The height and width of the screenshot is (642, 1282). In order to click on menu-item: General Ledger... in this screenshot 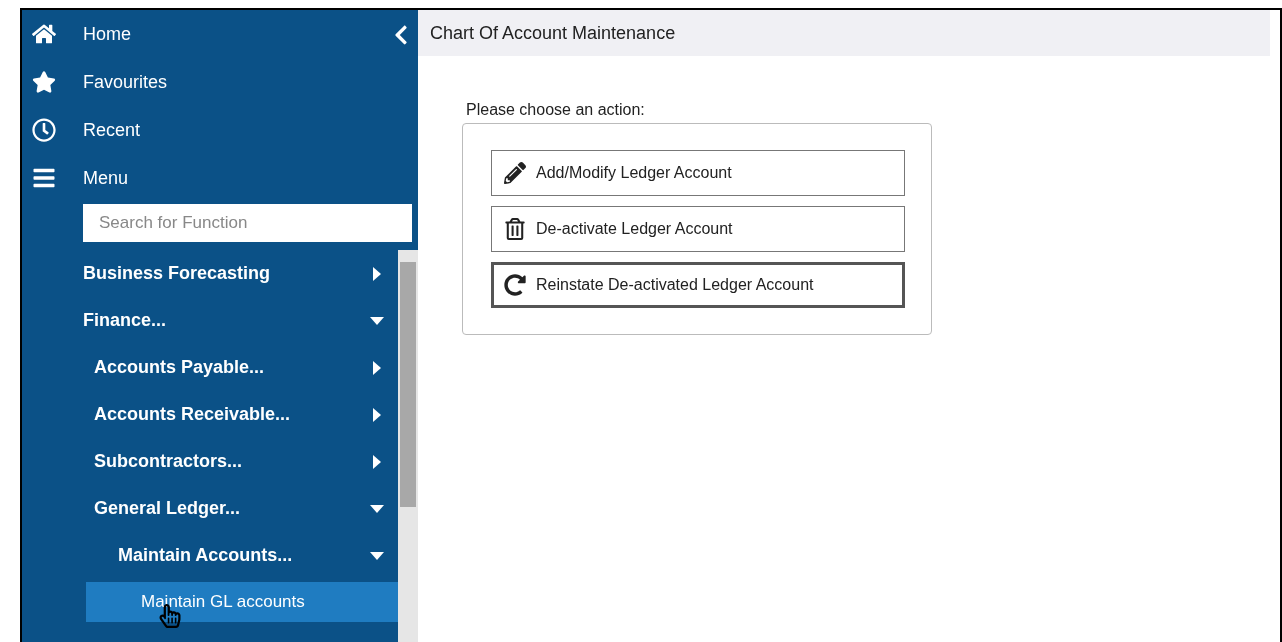, I will do `click(210, 508)`.